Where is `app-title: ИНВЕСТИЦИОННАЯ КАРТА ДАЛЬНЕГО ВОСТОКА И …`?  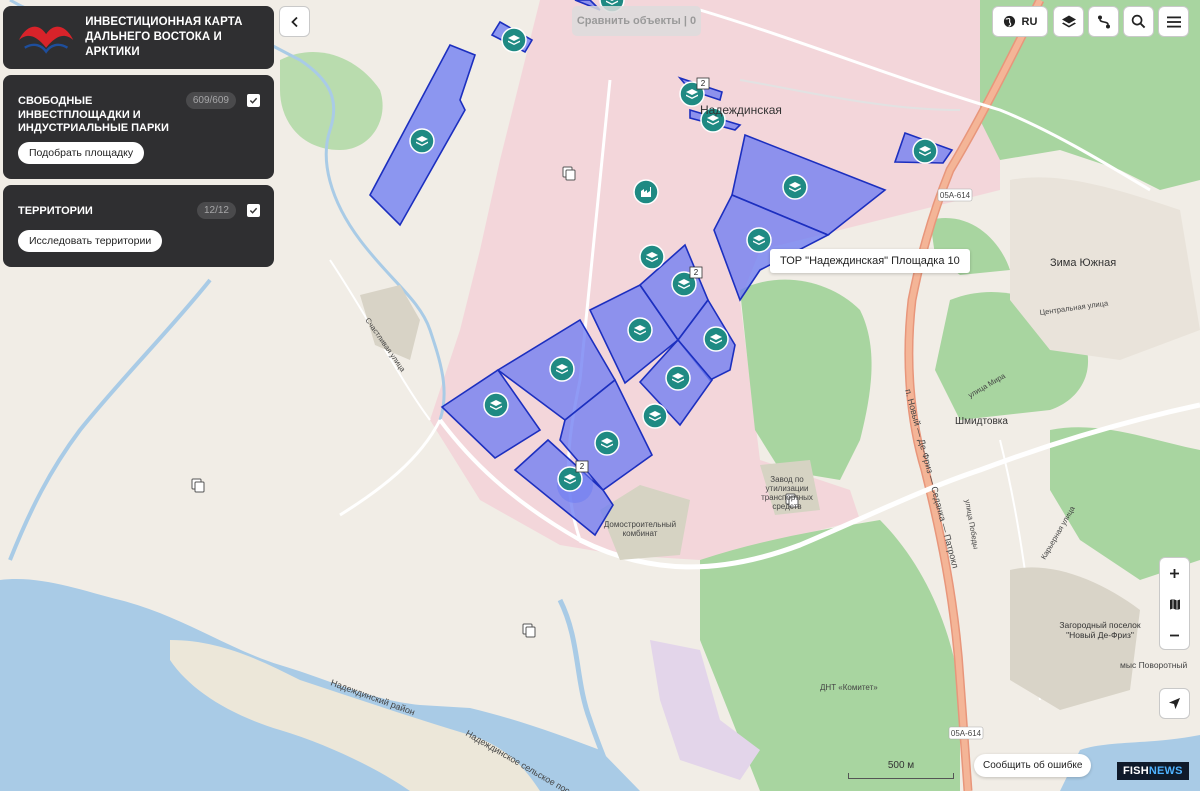 app-title: ИНВЕСТИЦИОННАЯ КАРТА ДАЛЬНЕГО ВОСТОКА И … is located at coordinates (179, 37).